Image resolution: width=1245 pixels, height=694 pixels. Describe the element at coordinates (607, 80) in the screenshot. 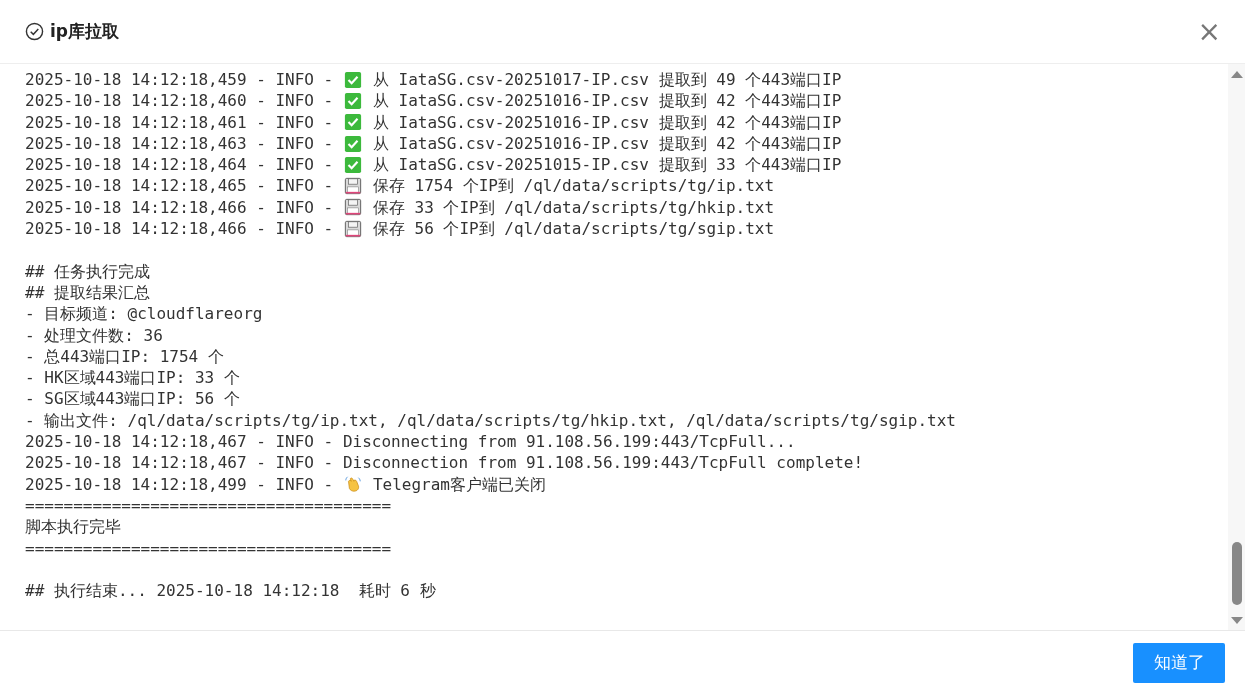

I see `log-message: 从 IataSG.csv-20251017-IP.csv 提取到 49 个443端口IP` at that location.